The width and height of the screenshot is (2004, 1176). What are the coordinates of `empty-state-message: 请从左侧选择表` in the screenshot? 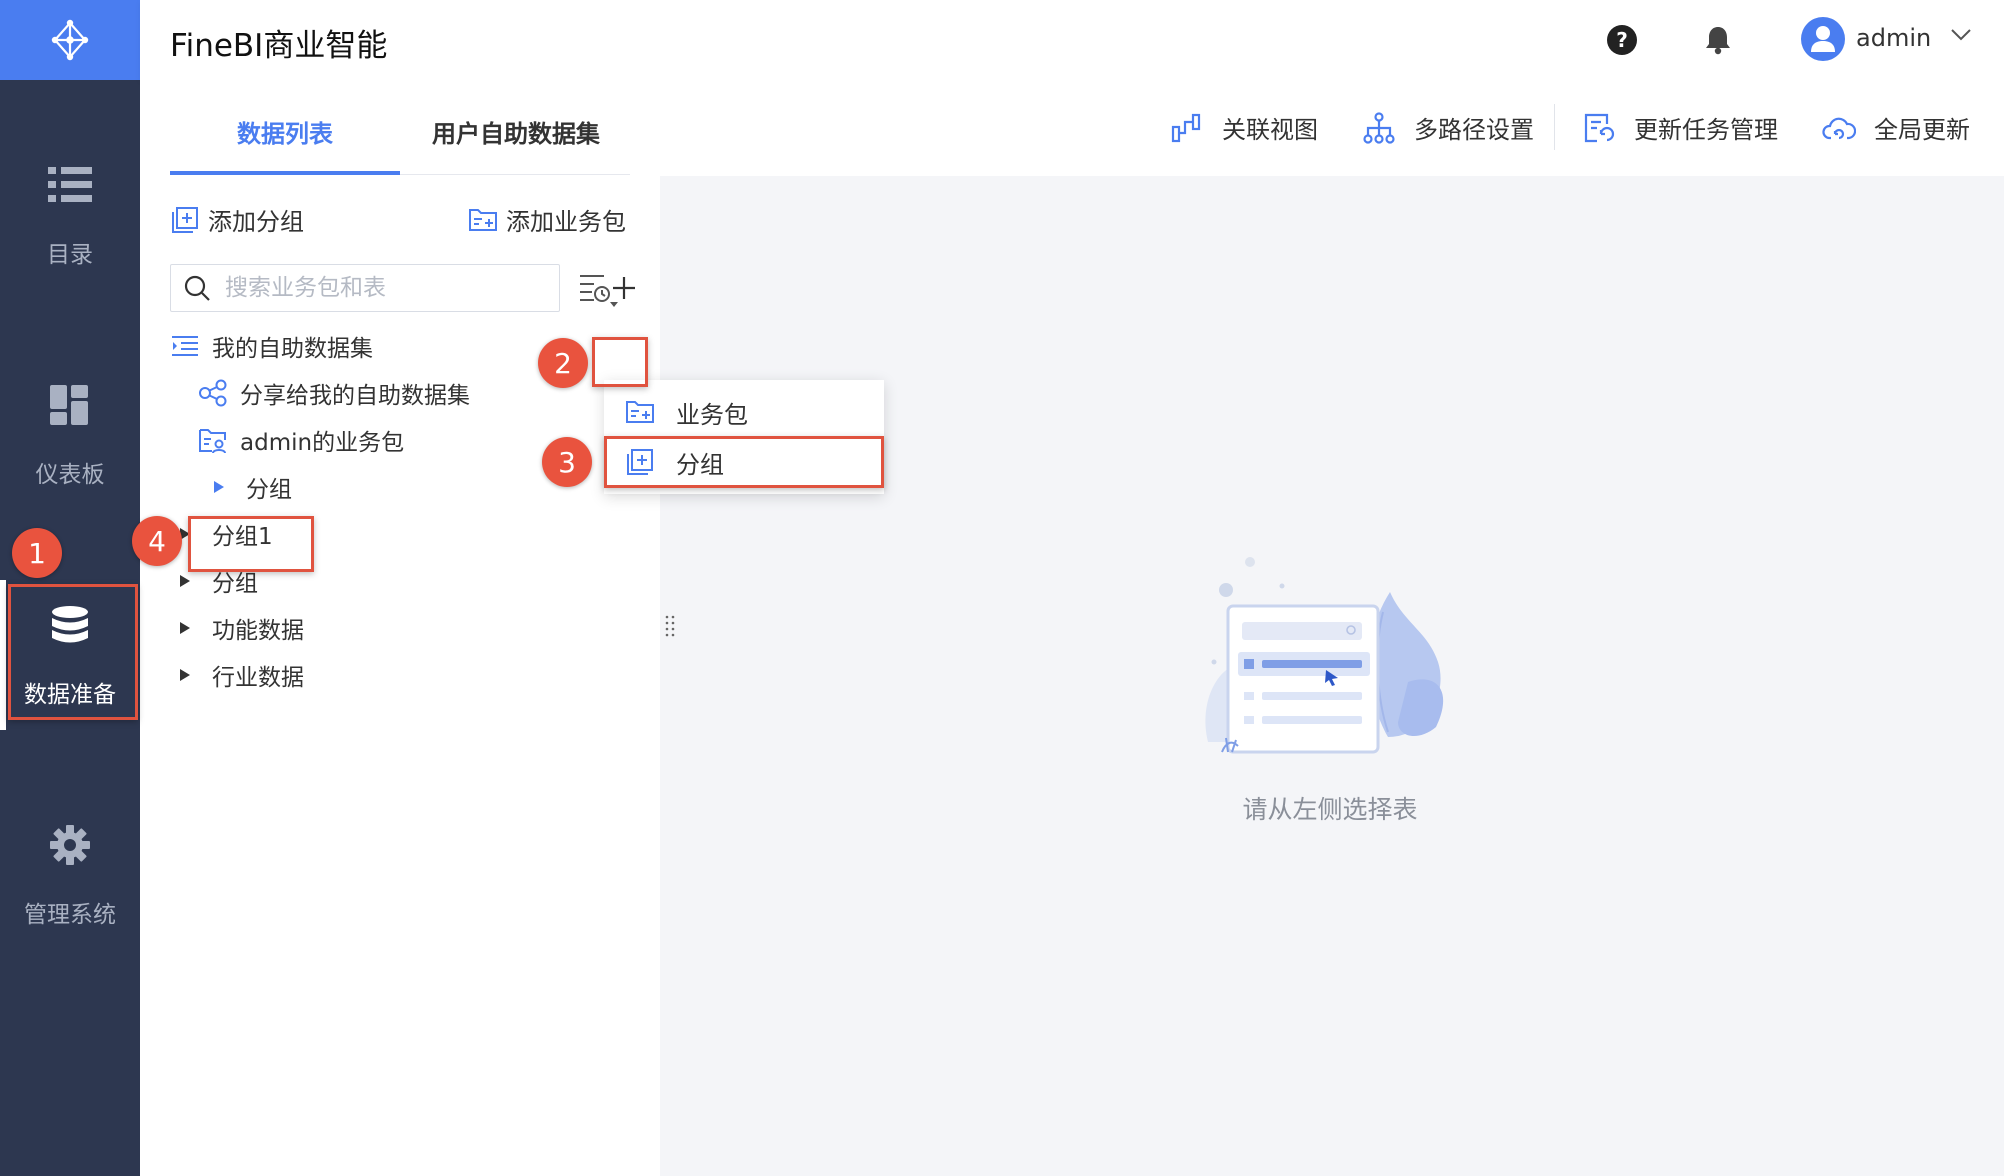 It's located at (1330, 809).